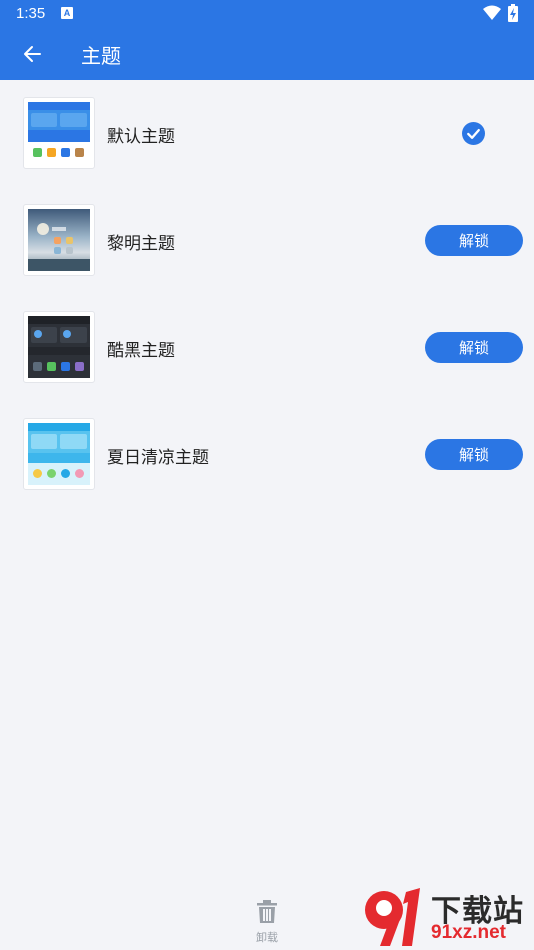 This screenshot has height=950, width=534. Describe the element at coordinates (267, 458) in the screenshot. I see `theme-item-summer: 夏日清凉主题 解锁` at that location.